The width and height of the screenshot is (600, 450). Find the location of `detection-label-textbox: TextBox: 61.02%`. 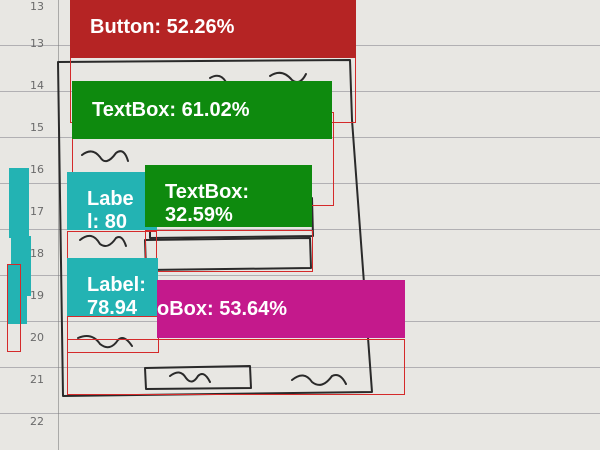

detection-label-textbox: TextBox: 61.02% is located at coordinates (202, 110).